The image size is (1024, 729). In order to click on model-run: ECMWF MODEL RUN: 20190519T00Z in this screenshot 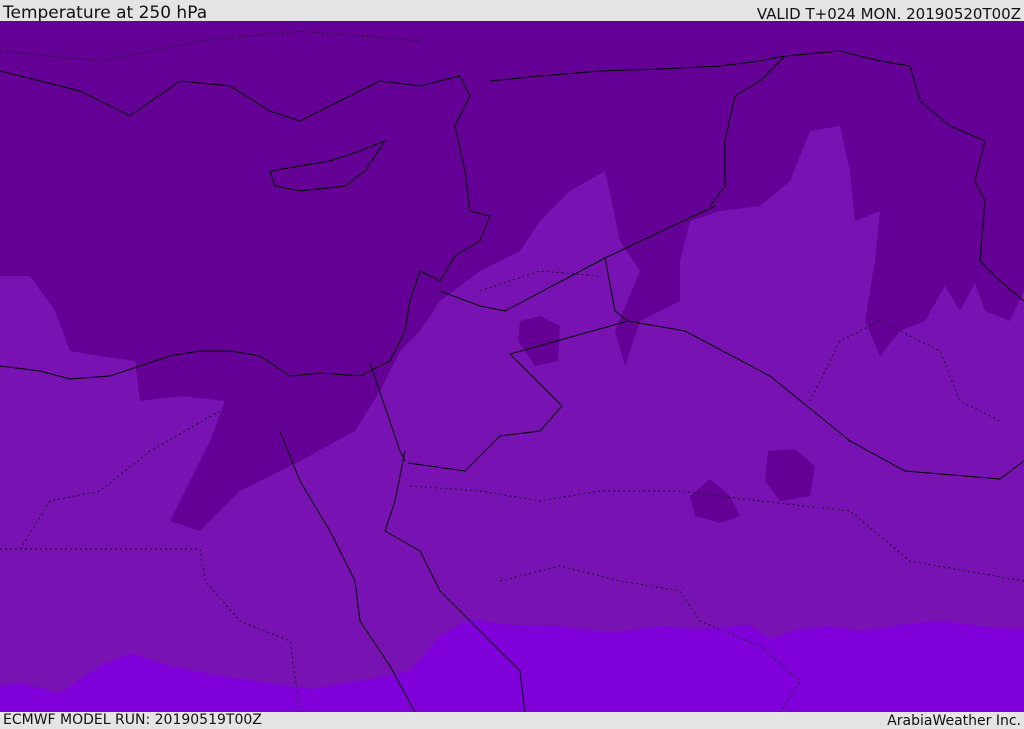, I will do `click(132, 720)`.